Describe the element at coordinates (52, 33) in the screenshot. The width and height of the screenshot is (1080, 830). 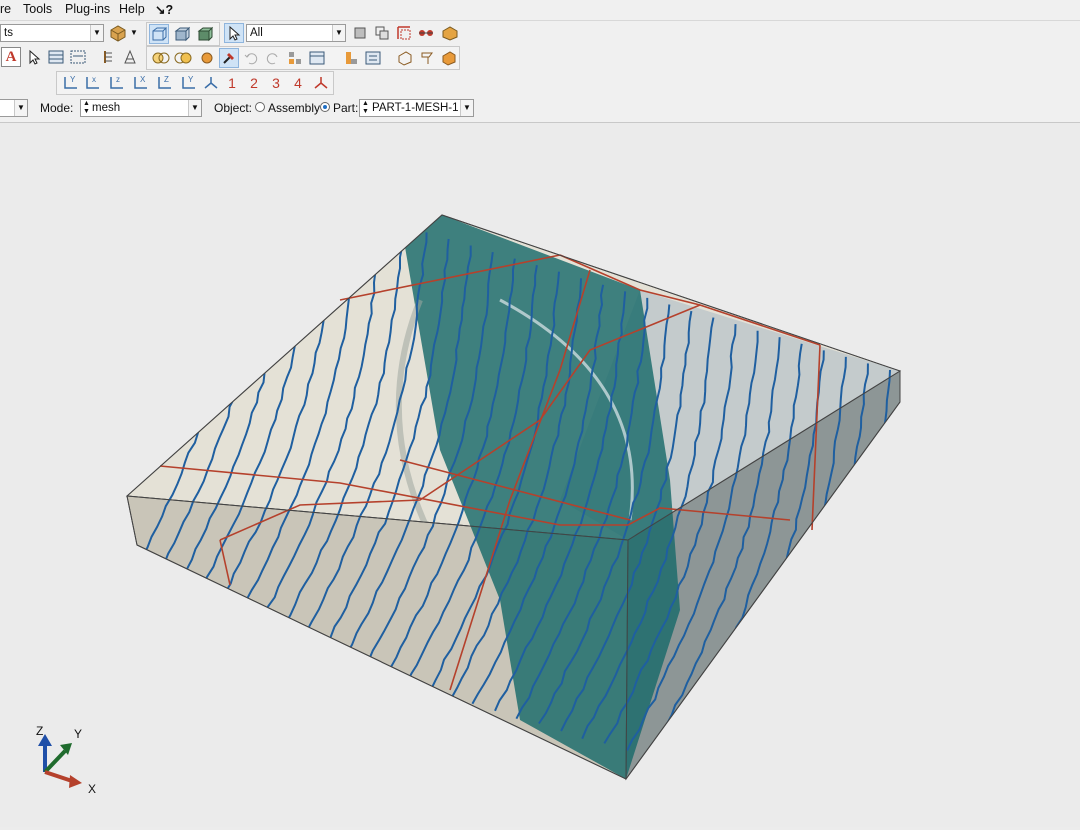
I see `filter-combo: ts ▼` at that location.